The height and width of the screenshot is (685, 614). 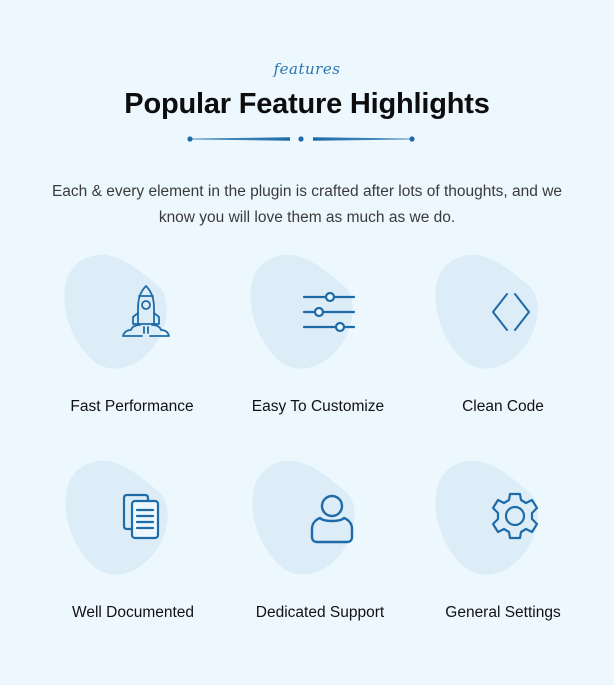 I want to click on documents-icon, so click(x=141, y=516).